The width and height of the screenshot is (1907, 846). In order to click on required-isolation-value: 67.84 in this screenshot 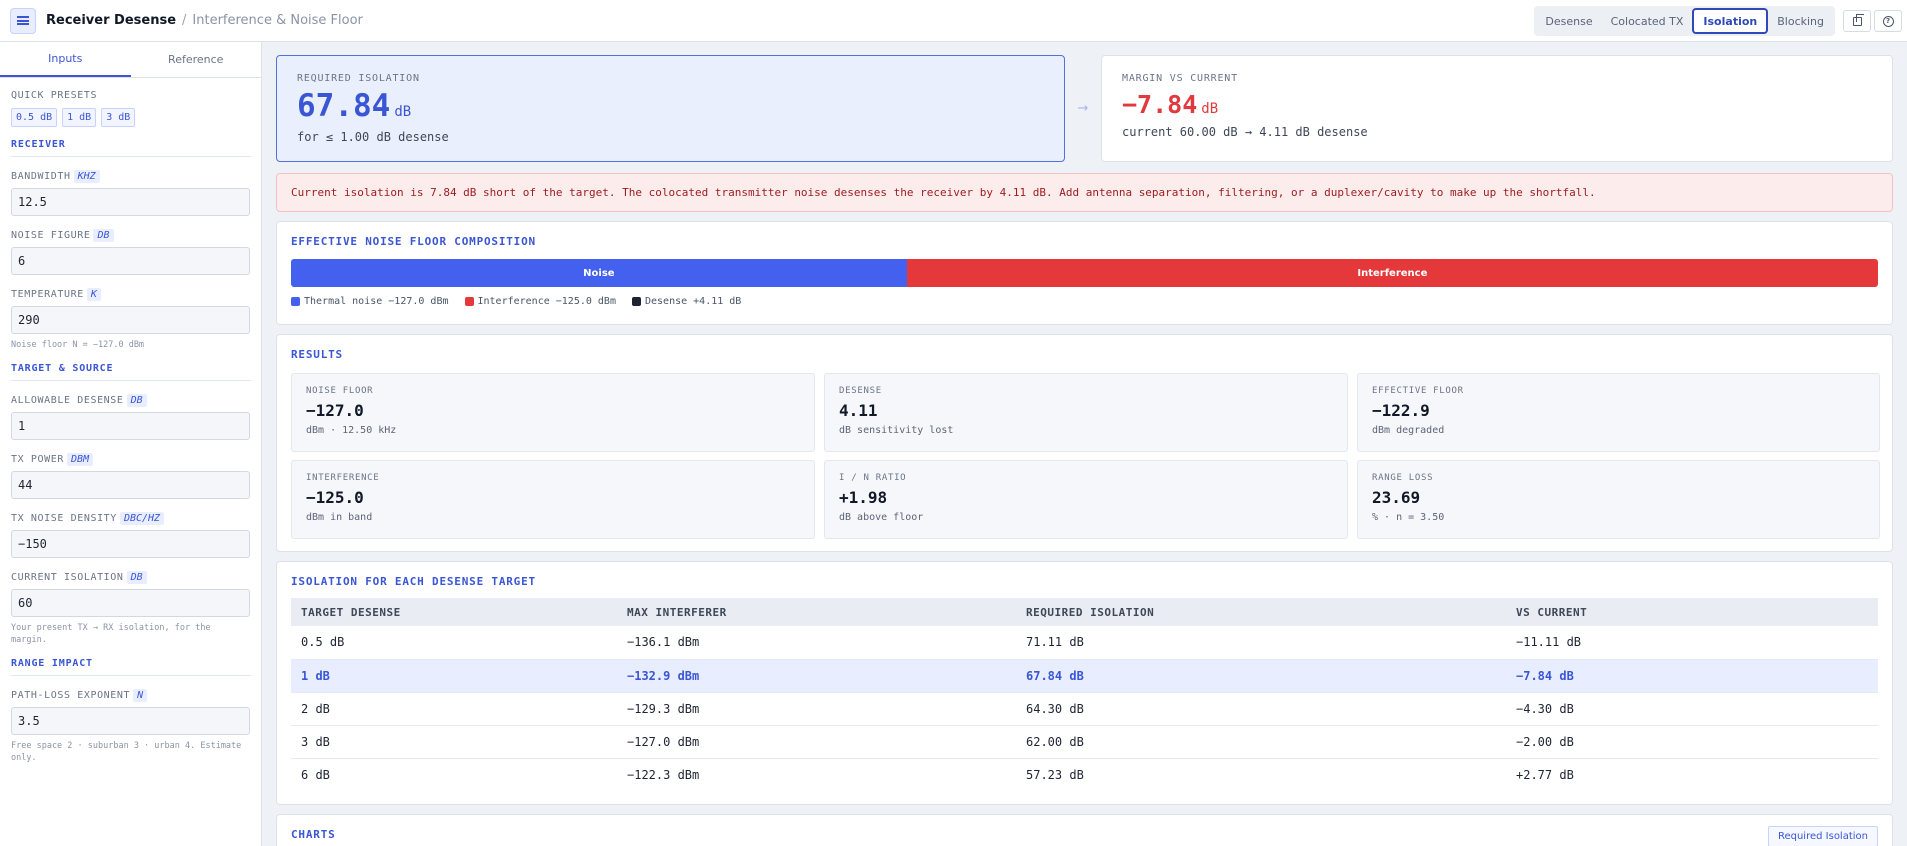, I will do `click(344, 106)`.